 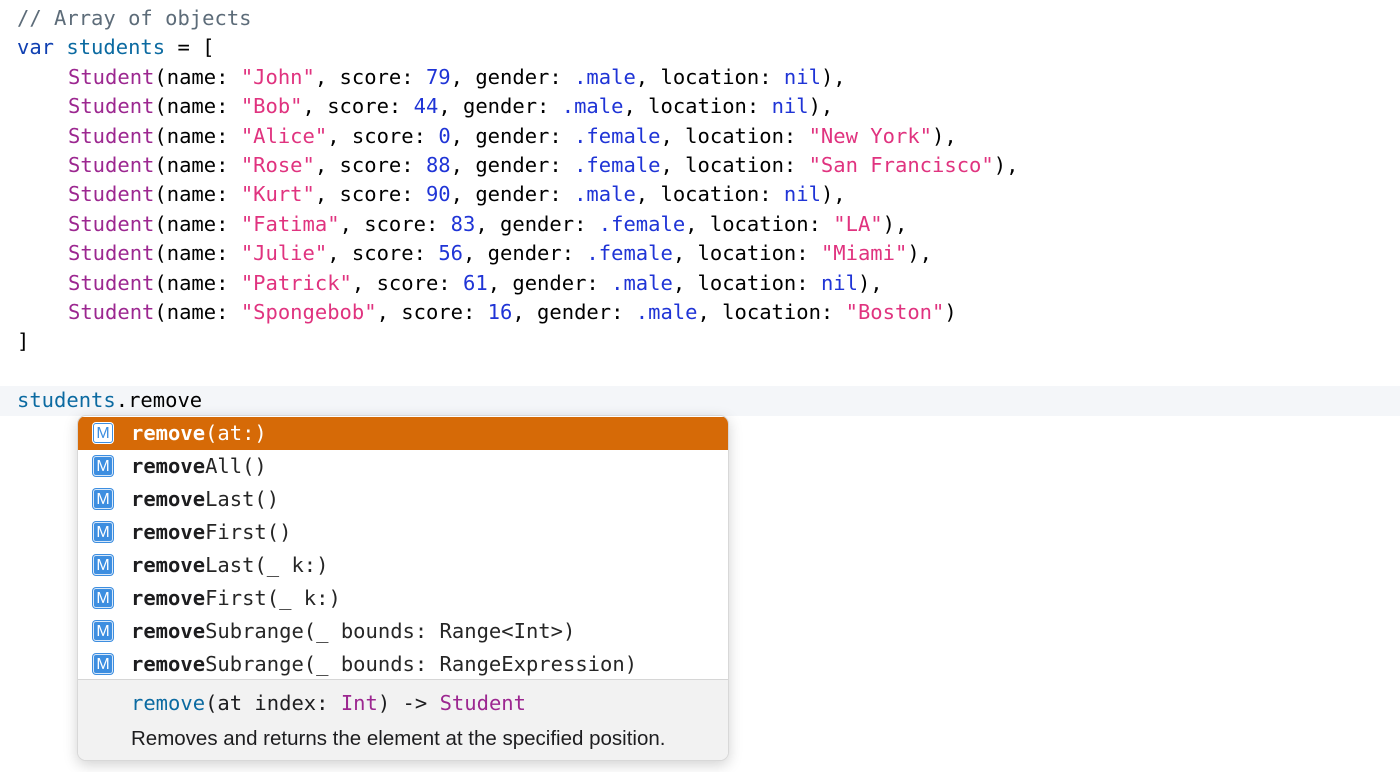 I want to click on suggestion-label: removeSubrange(_ bounds: Range<Int>), so click(x=353, y=631).